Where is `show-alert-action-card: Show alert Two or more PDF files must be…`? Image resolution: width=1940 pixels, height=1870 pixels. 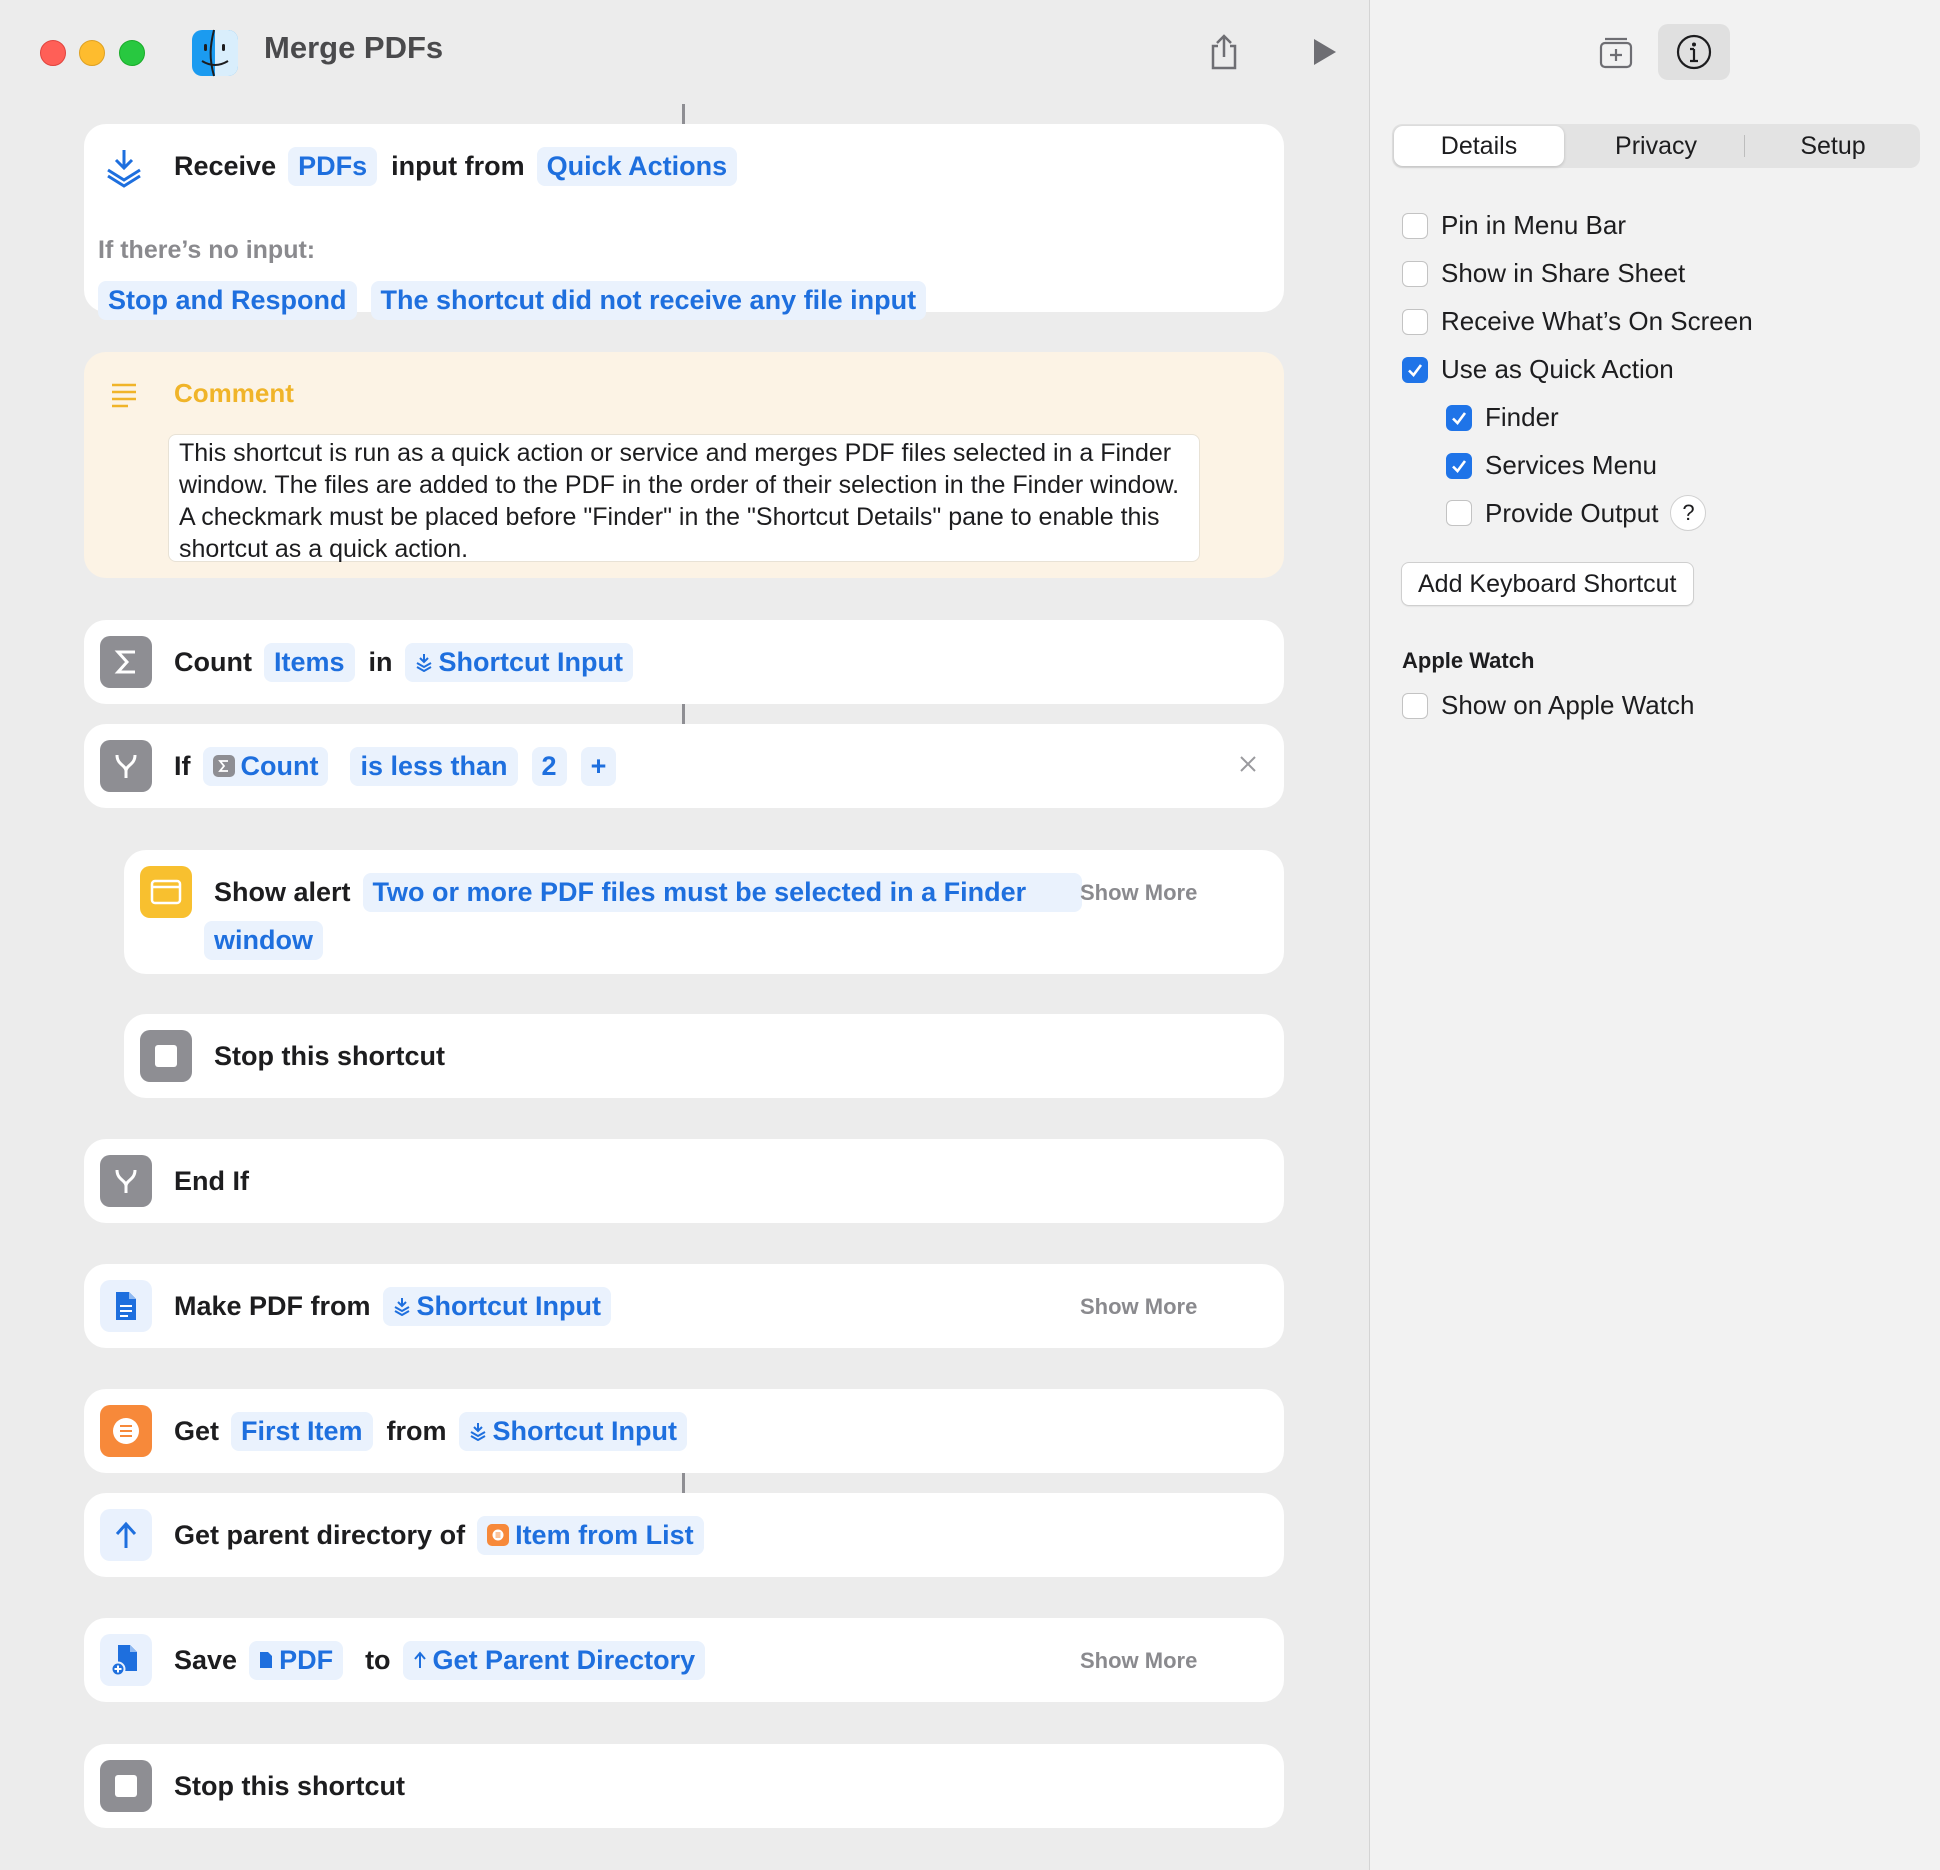
show-alert-action-card: Show alert Two or more PDF files must be… is located at coordinates (704, 912).